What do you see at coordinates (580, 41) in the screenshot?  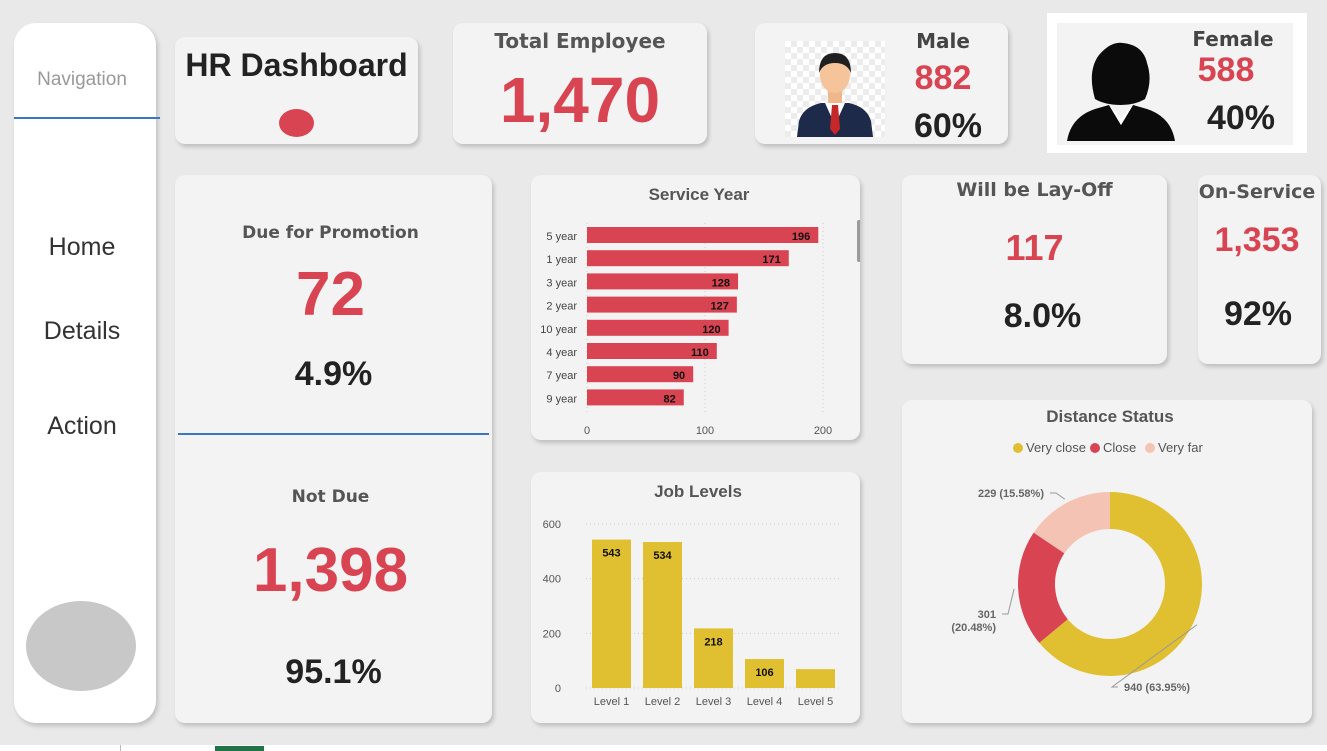 I see `total-employee-label: Total Employee` at bounding box center [580, 41].